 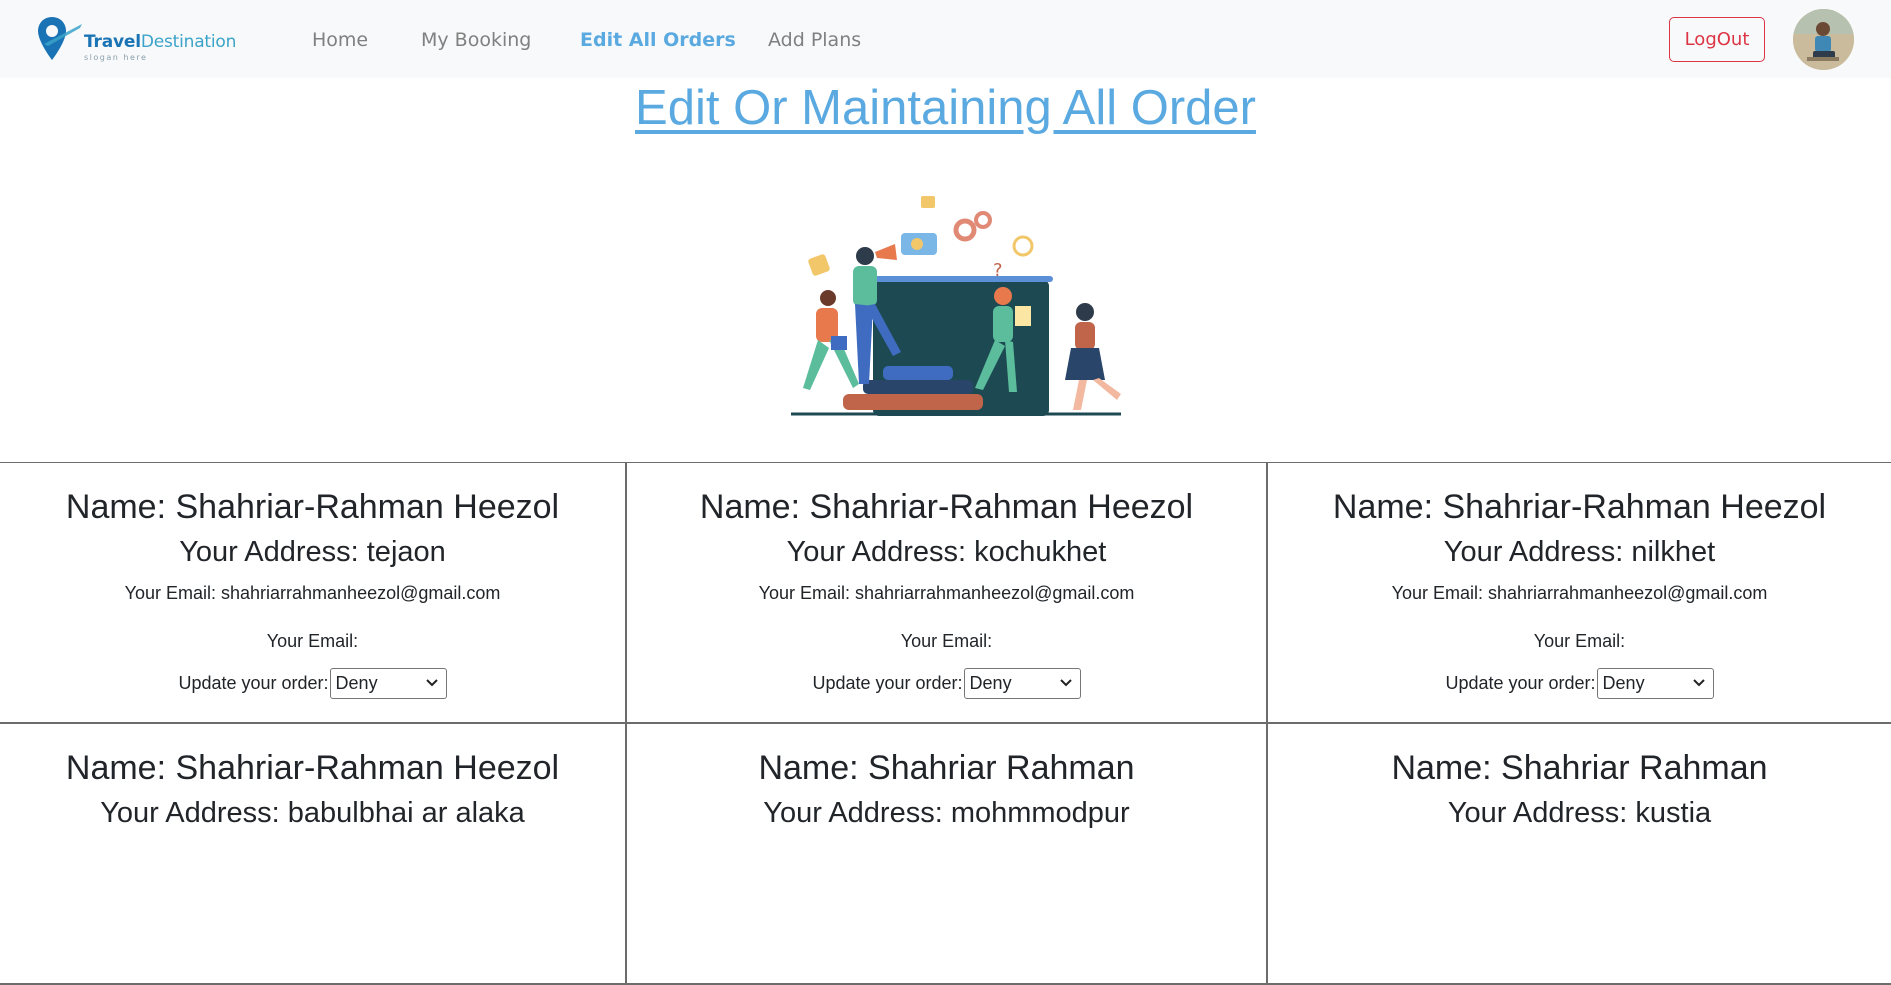 I want to click on order-address: Your Address: kustia, so click(x=1579, y=813).